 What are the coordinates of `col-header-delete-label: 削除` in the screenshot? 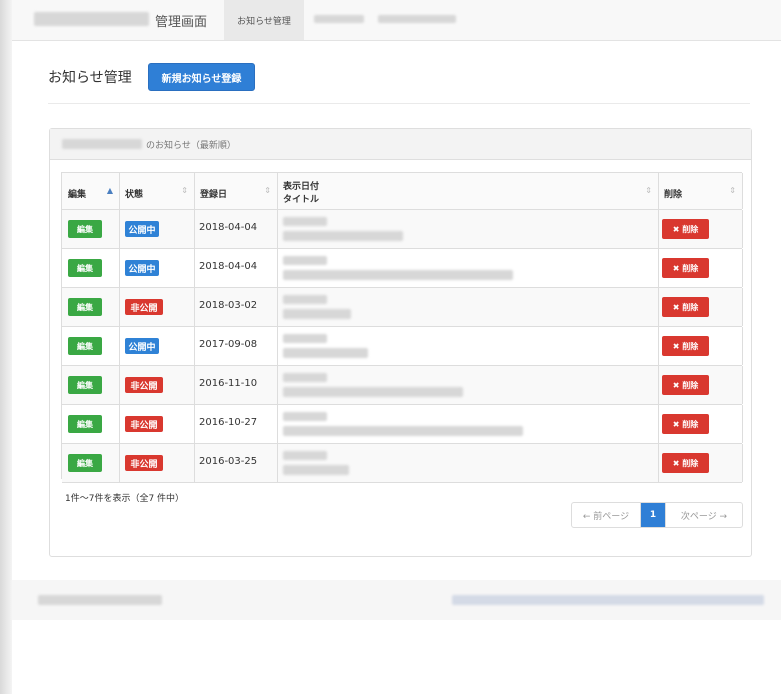 It's located at (673, 195).